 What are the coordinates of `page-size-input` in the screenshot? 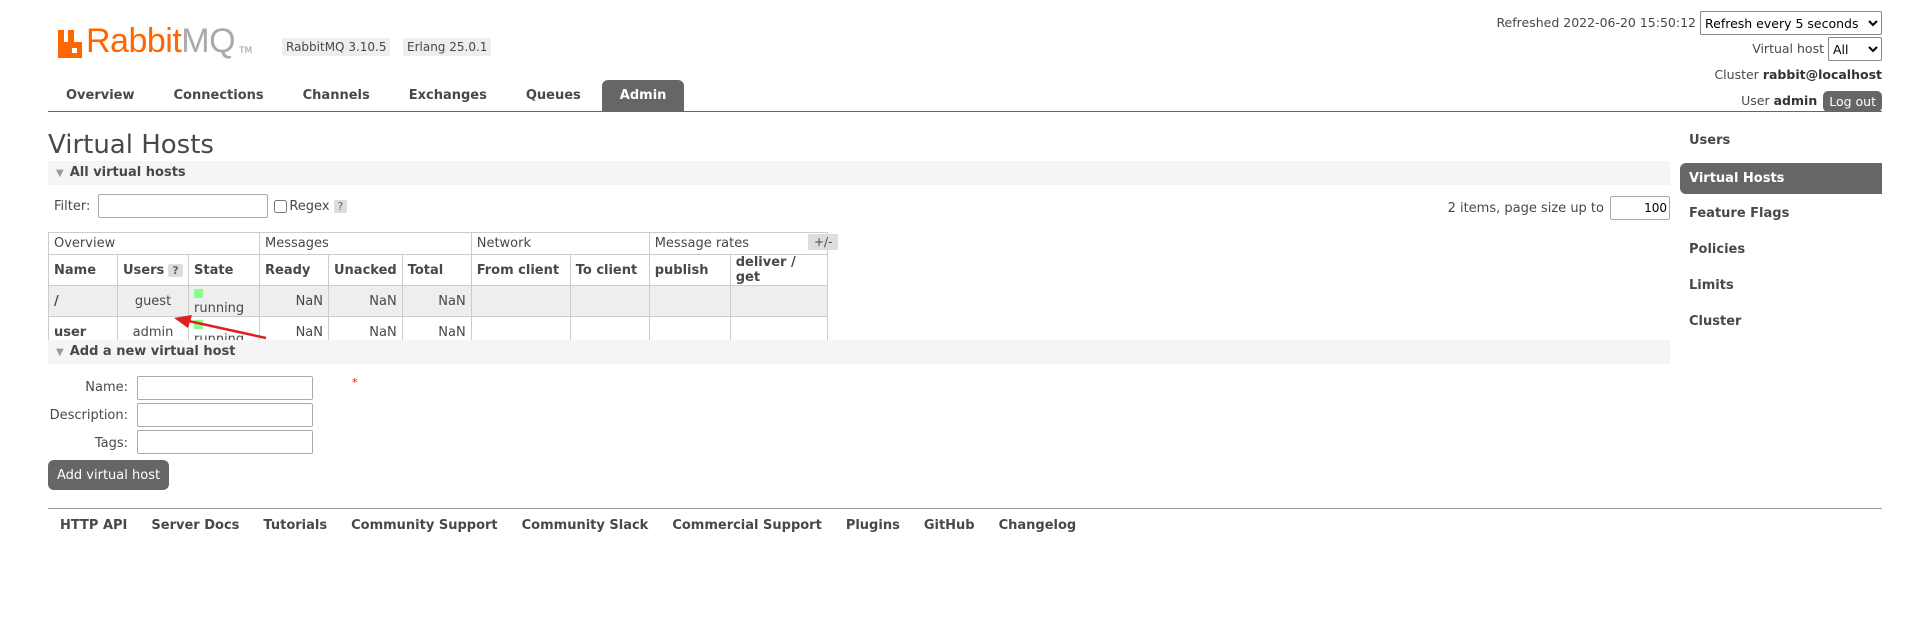 It's located at (1640, 208).